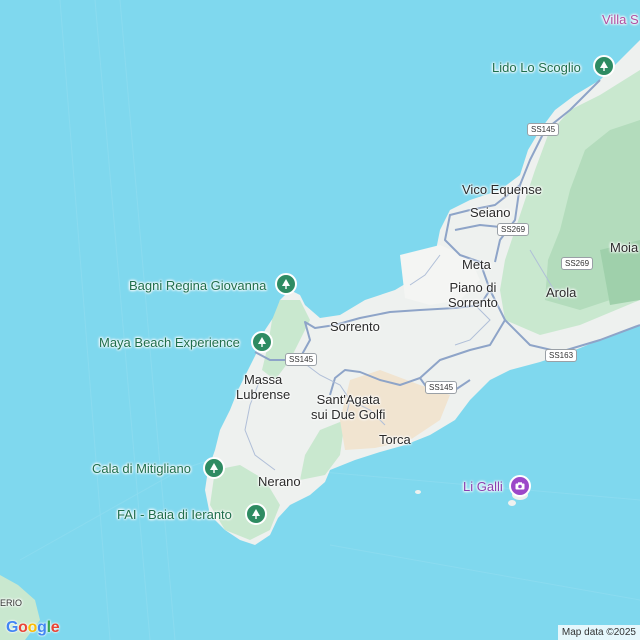  I want to click on label-massa-line2: Lubrense, so click(263, 394).